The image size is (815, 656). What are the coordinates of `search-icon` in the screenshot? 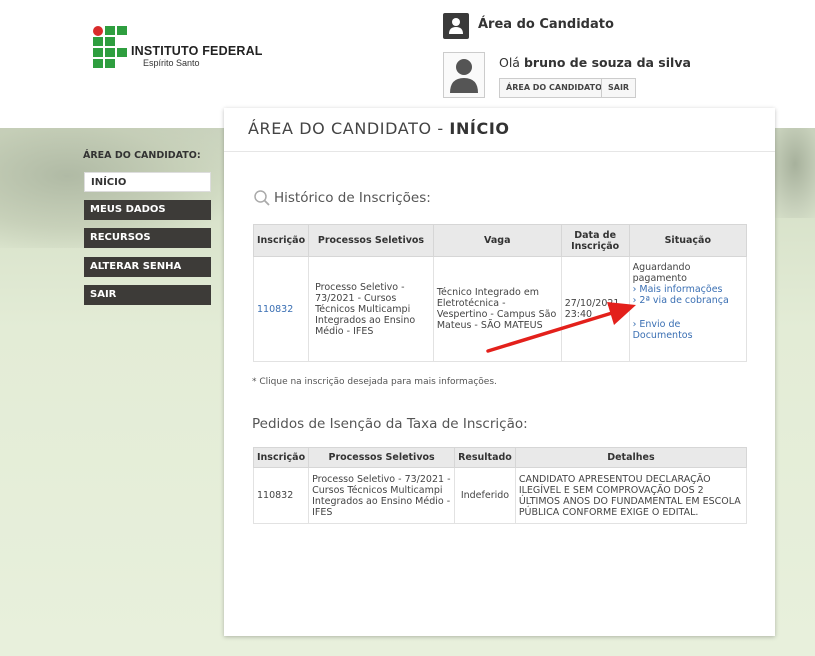 It's located at (262, 198).